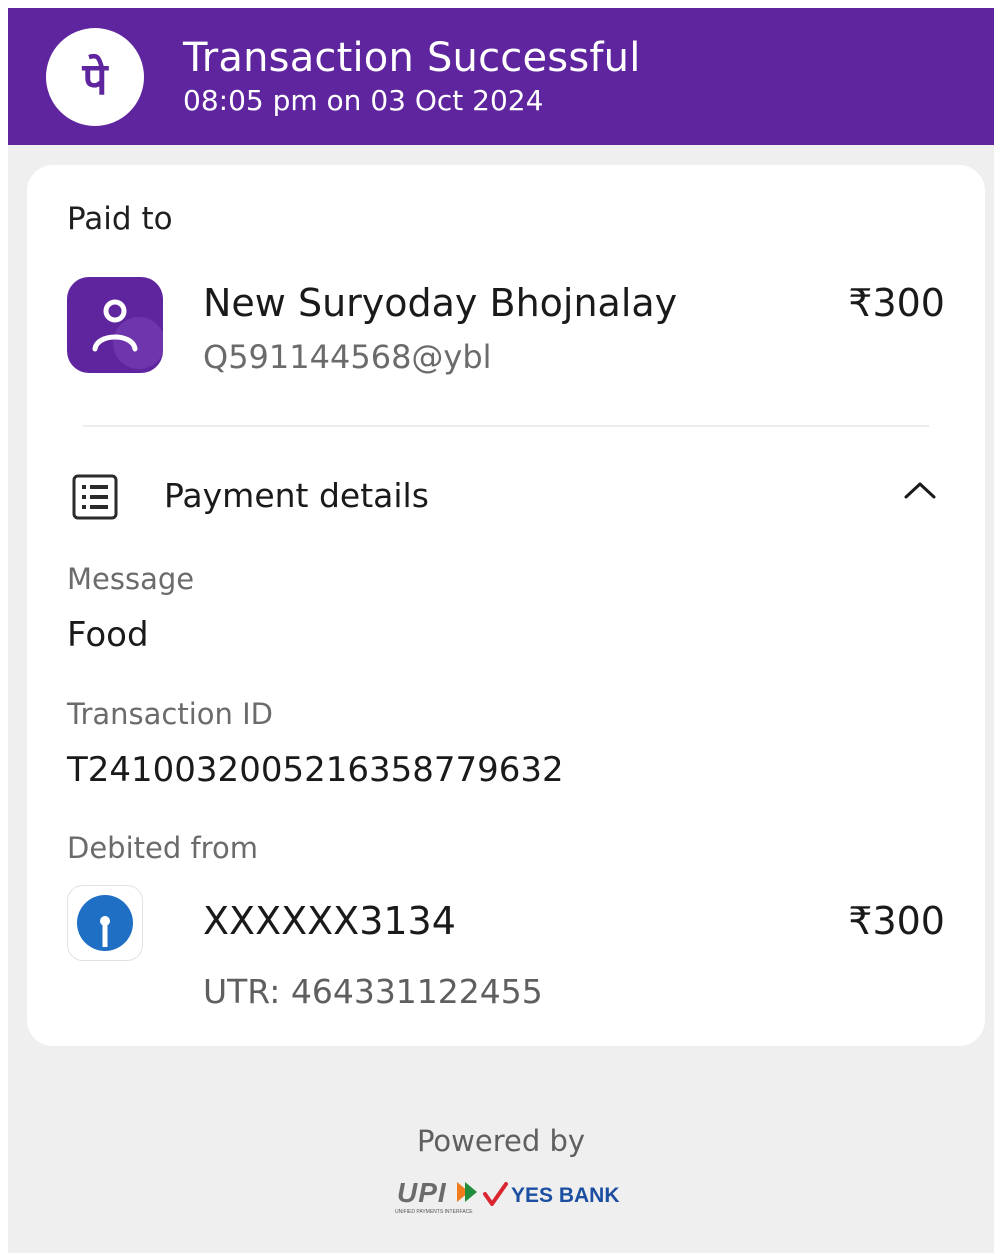 The height and width of the screenshot is (1253, 994). What do you see at coordinates (896, 303) in the screenshot?
I see `paid-amount: ₹300` at bounding box center [896, 303].